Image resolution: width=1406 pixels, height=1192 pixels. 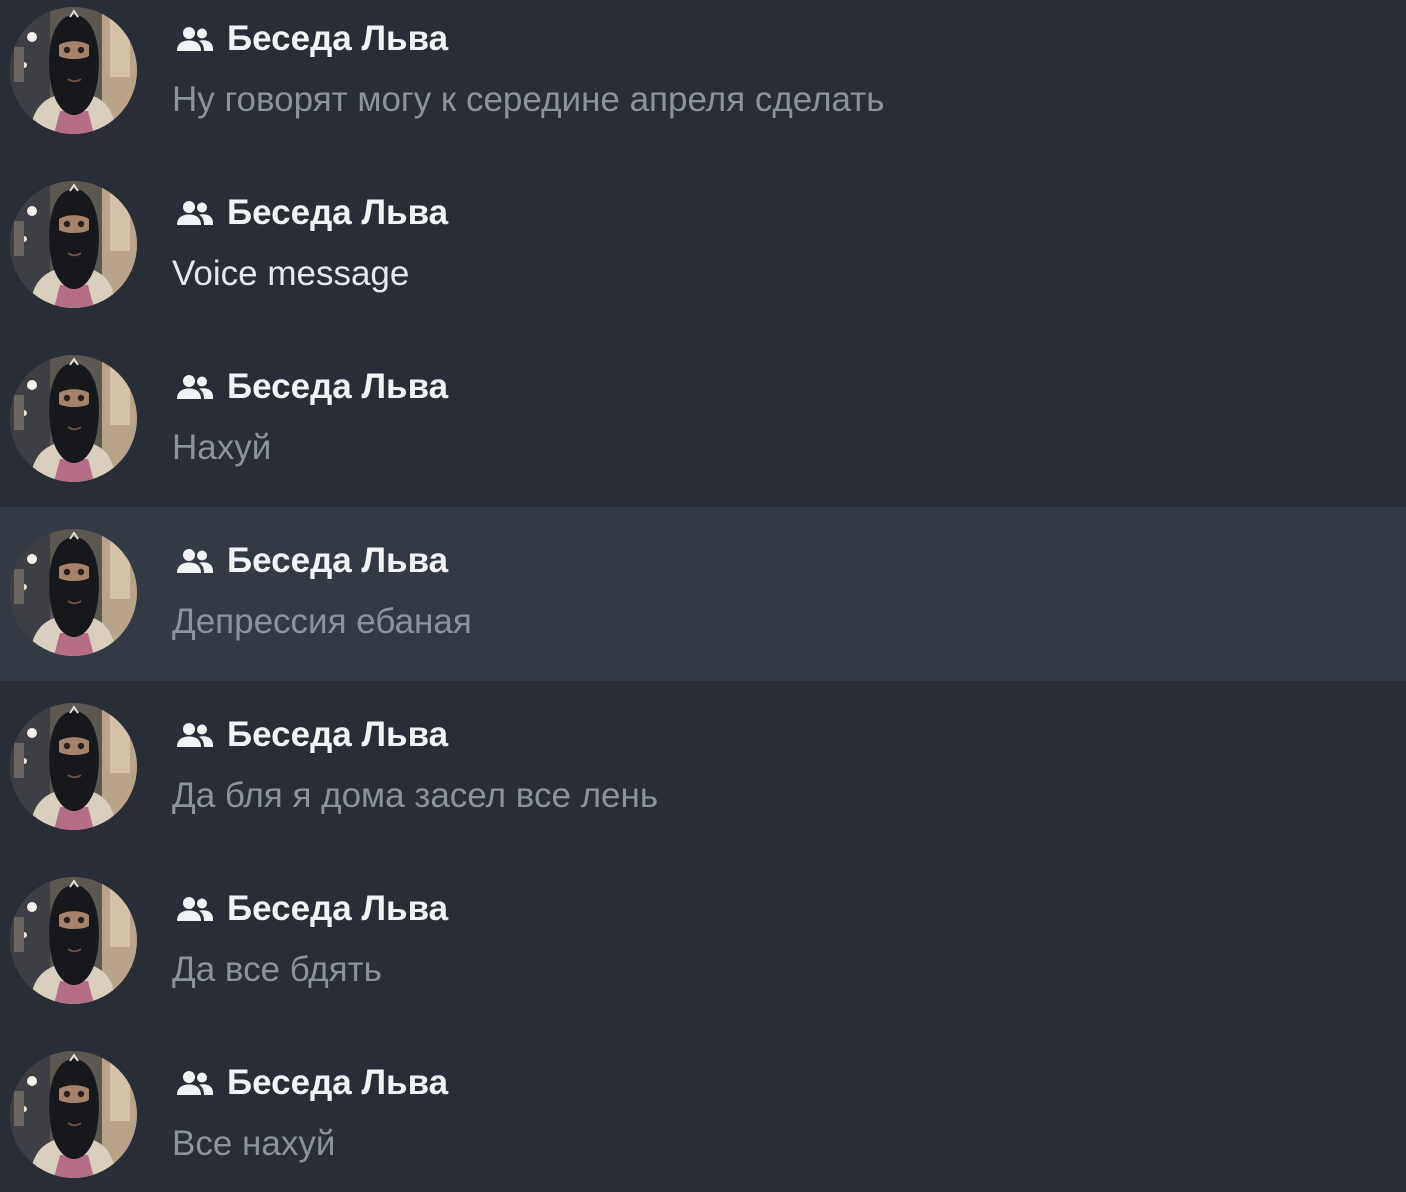 What do you see at coordinates (703, 1118) in the screenshot?
I see `chat-list-item: Беседа Льва Все нахуй` at bounding box center [703, 1118].